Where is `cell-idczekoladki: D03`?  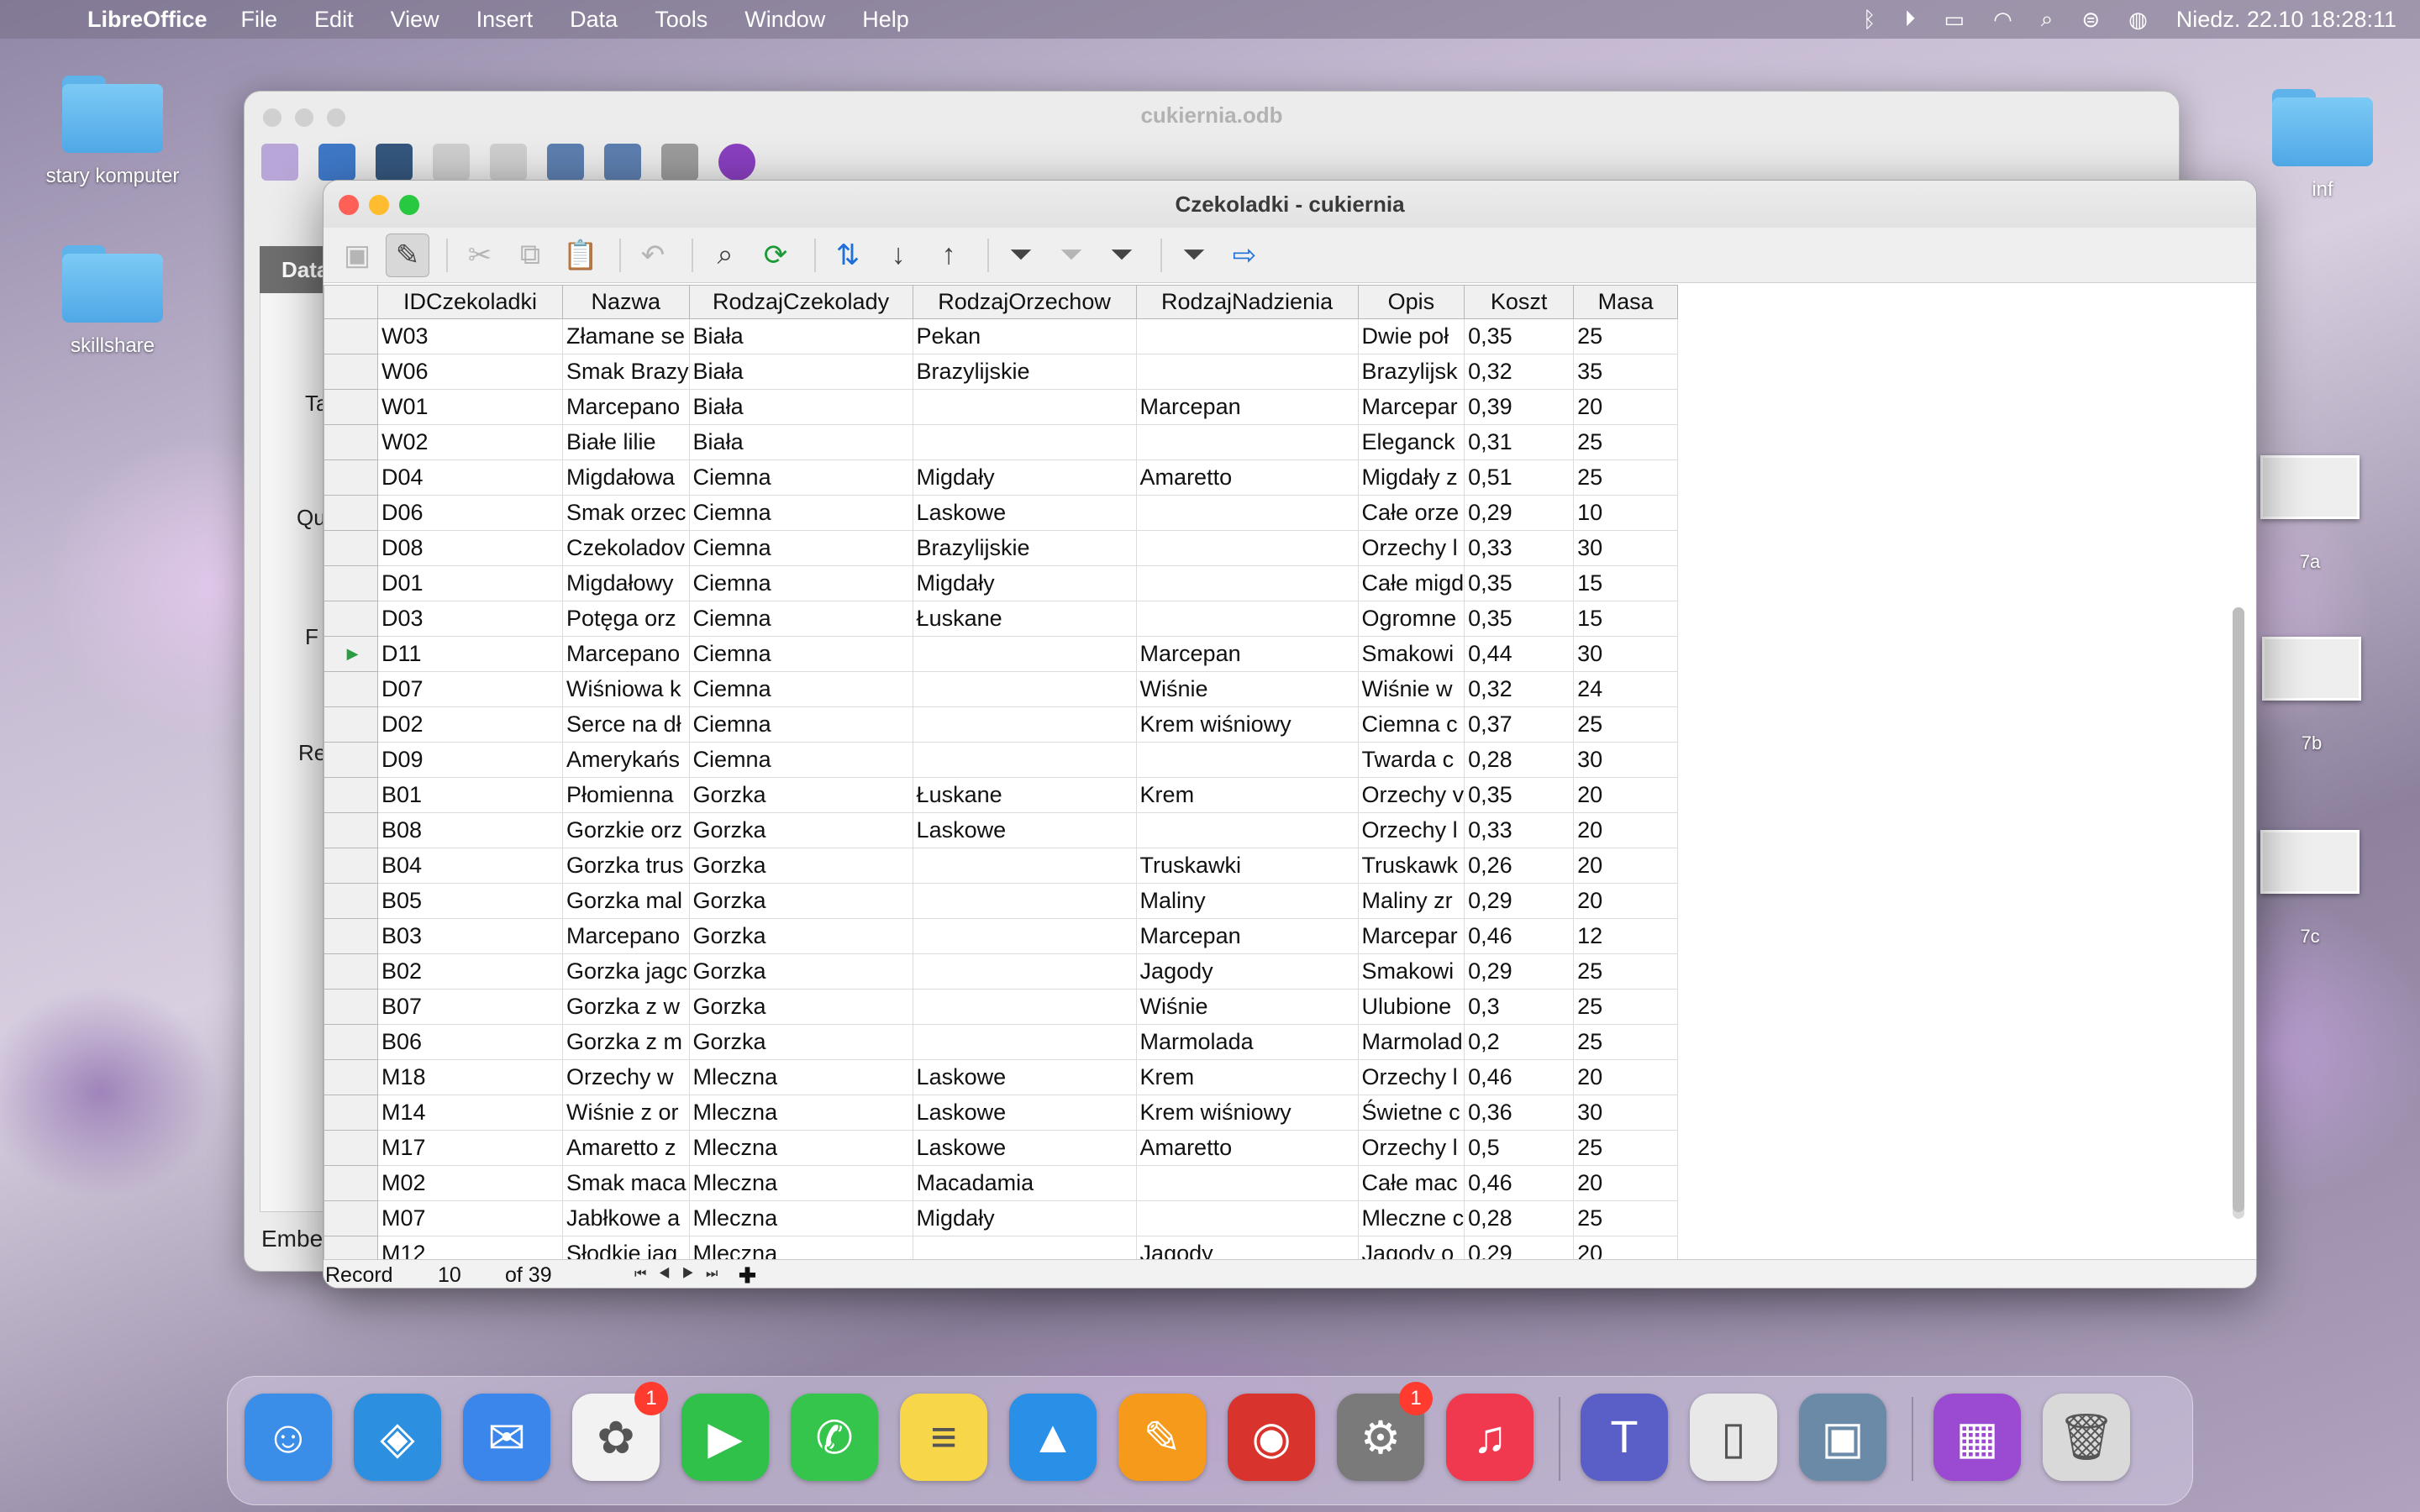 cell-idczekoladki: D03 is located at coordinates (470, 619).